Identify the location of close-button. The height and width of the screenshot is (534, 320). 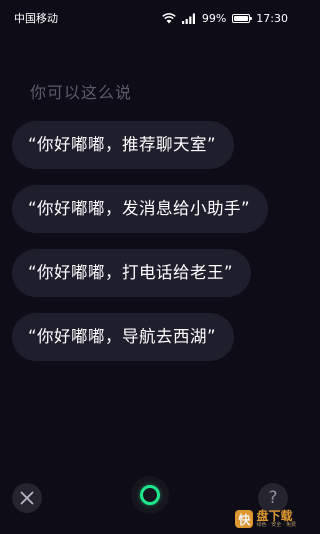
(27, 498).